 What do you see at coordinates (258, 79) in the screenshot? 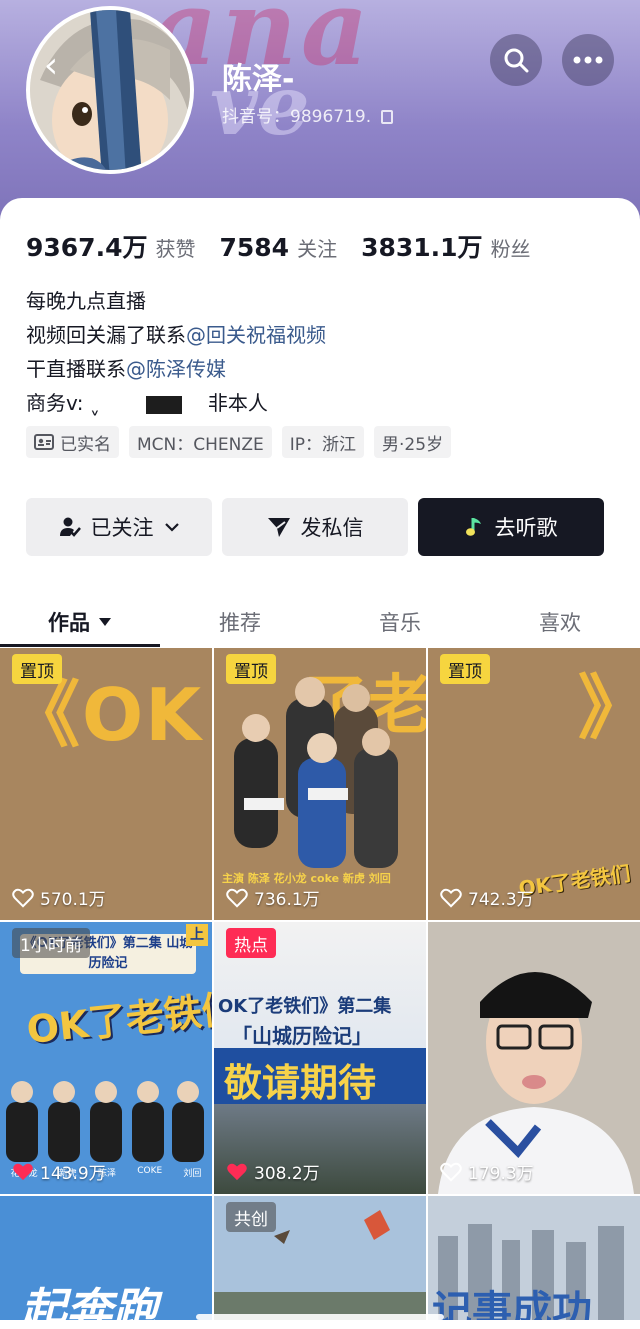
I see `nickname: 陈泽-` at bounding box center [258, 79].